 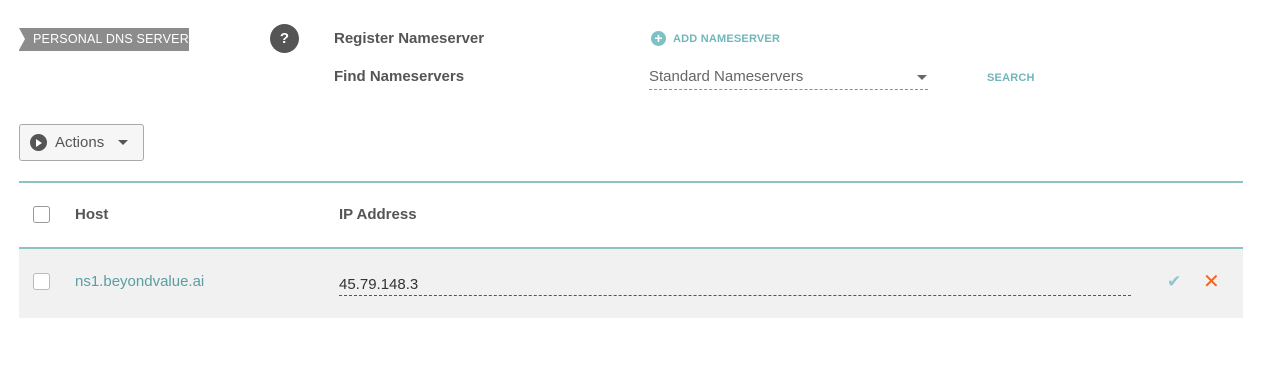 I want to click on ip-address-input: 45.79.148.3, so click(x=735, y=284).